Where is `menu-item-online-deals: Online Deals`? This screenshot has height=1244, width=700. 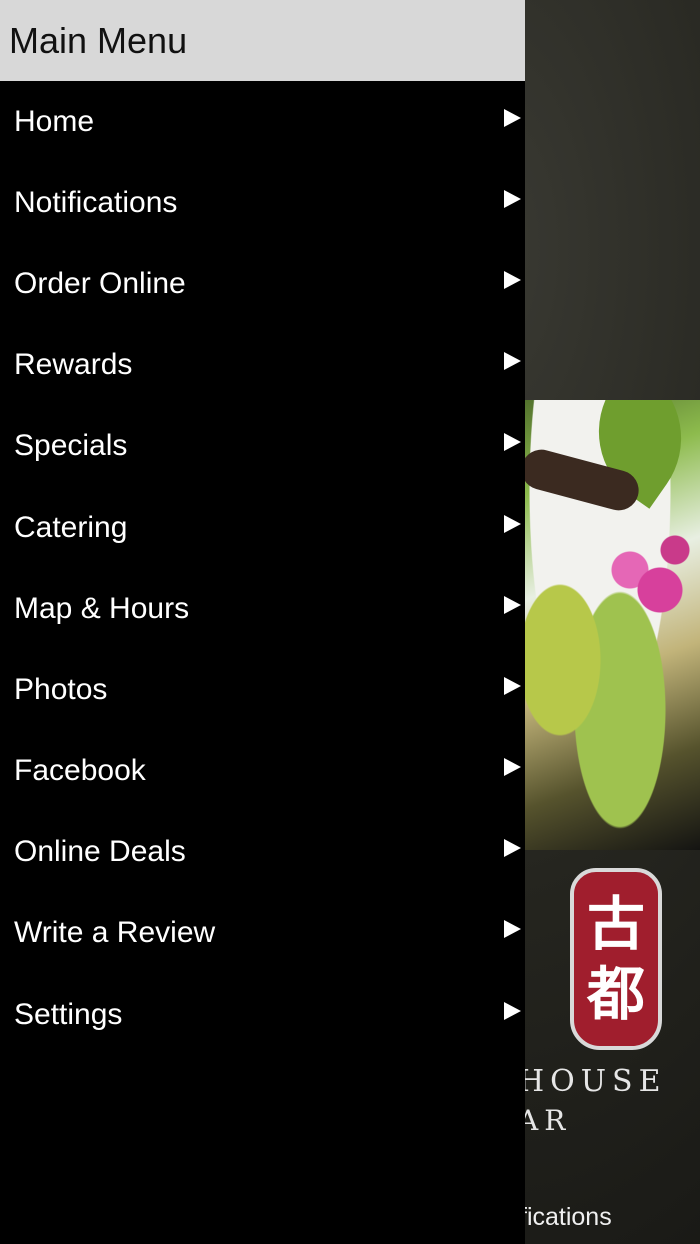 menu-item-online-deals: Online Deals is located at coordinates (262, 852).